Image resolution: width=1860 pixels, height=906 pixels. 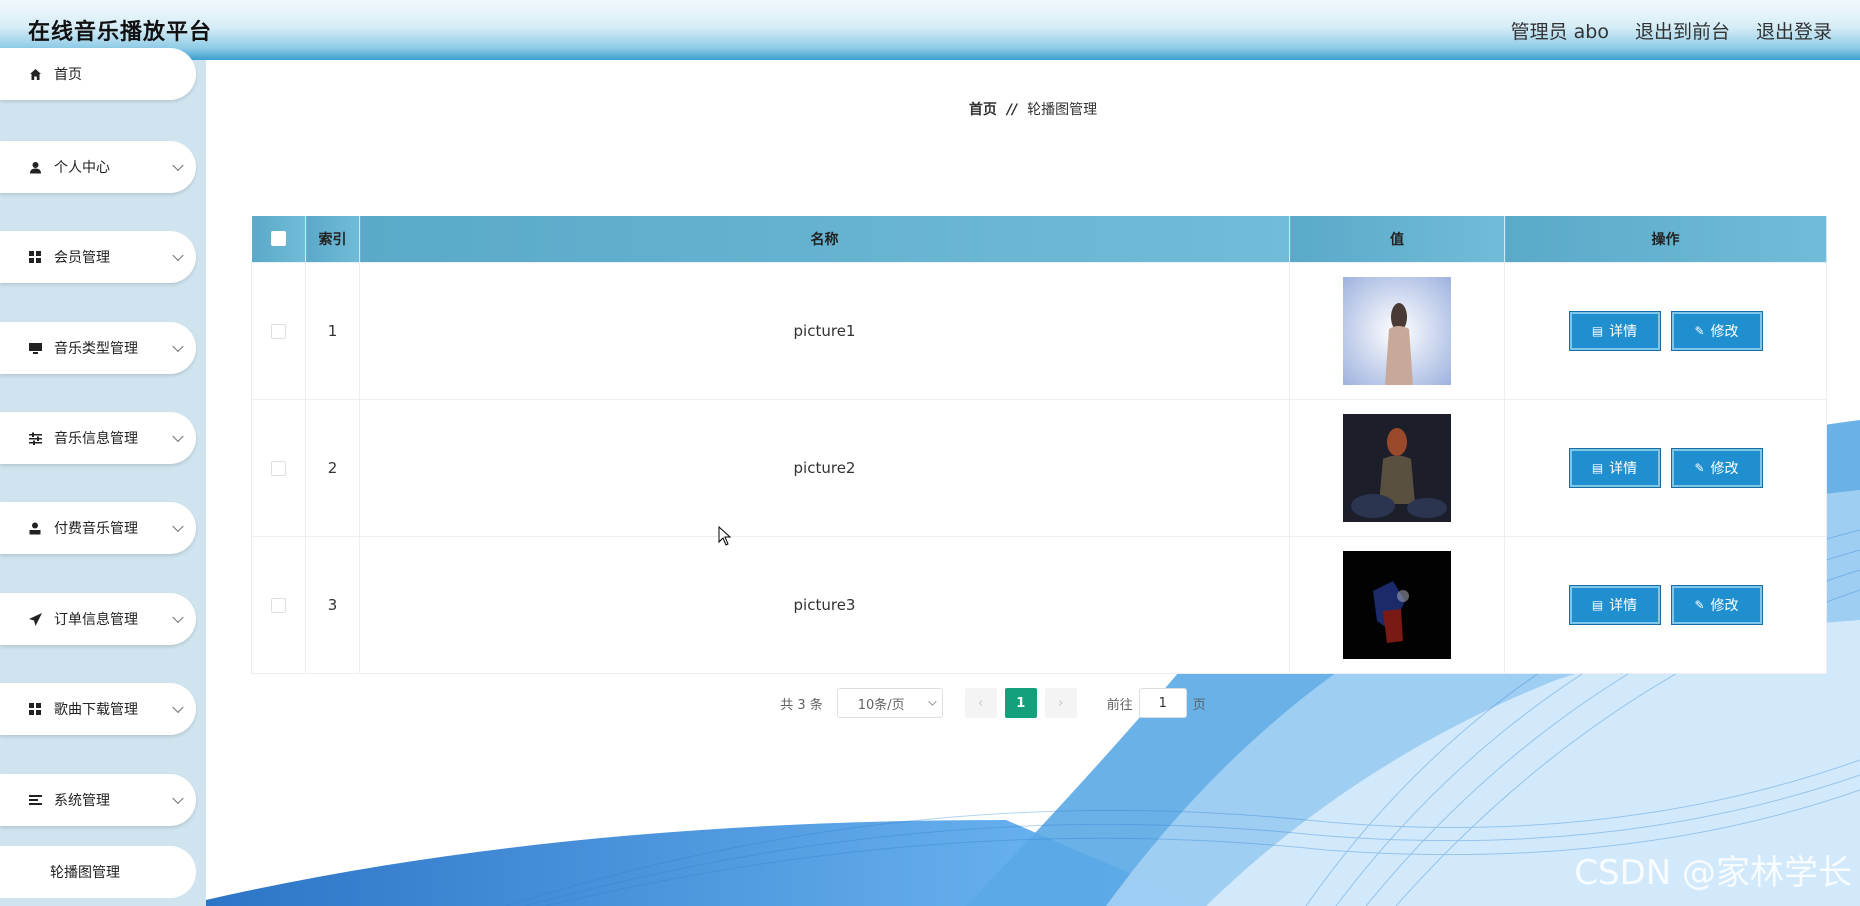 I want to click on pagination: 共 3 条 10条/页 ‹ 1 › 前往 1 页, so click(x=1033, y=703).